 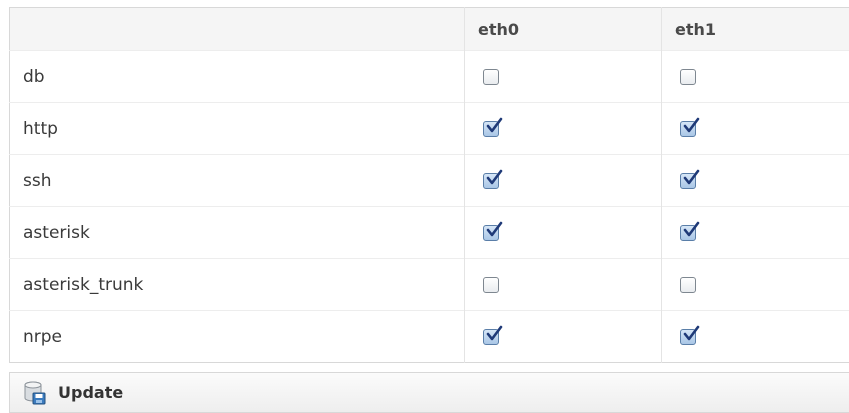 What do you see at coordinates (237, 29) in the screenshot?
I see `column-header-service` at bounding box center [237, 29].